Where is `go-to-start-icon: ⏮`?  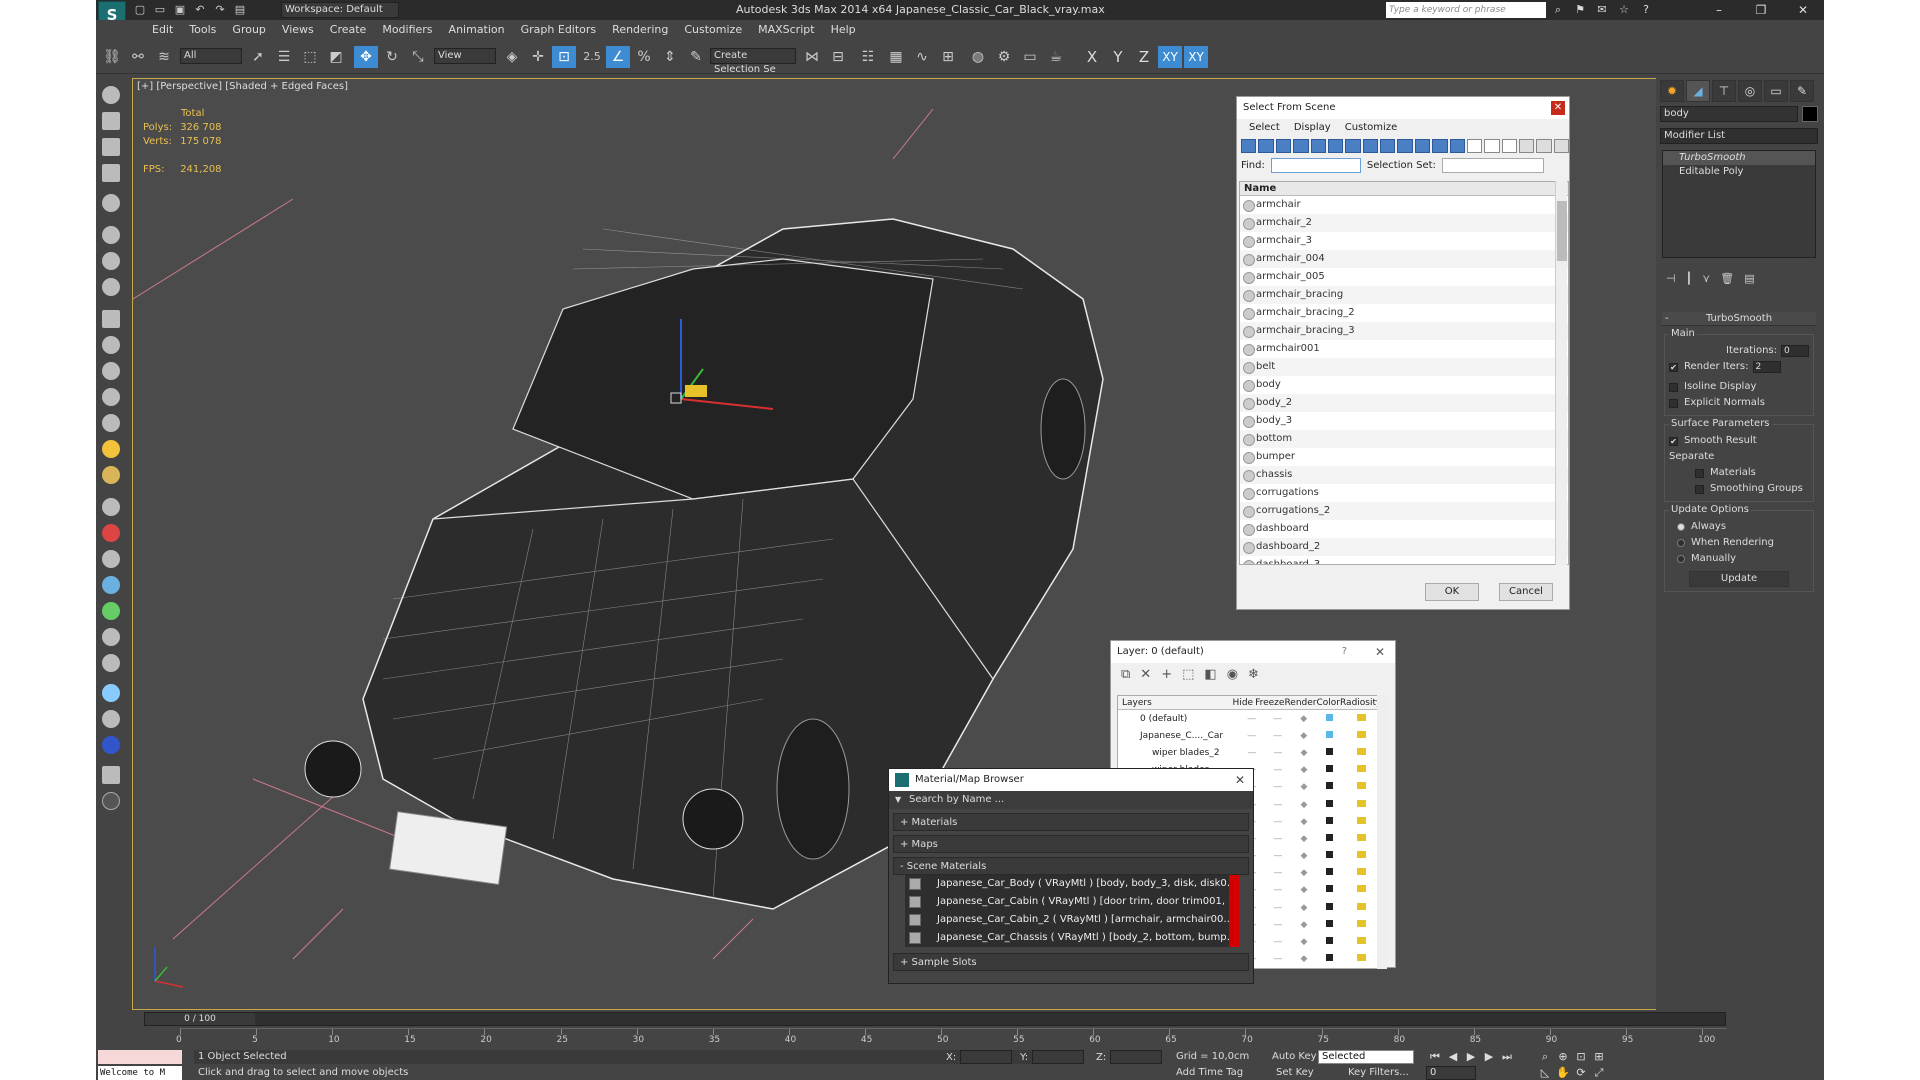 go-to-start-icon: ⏮ is located at coordinates (1435, 1057).